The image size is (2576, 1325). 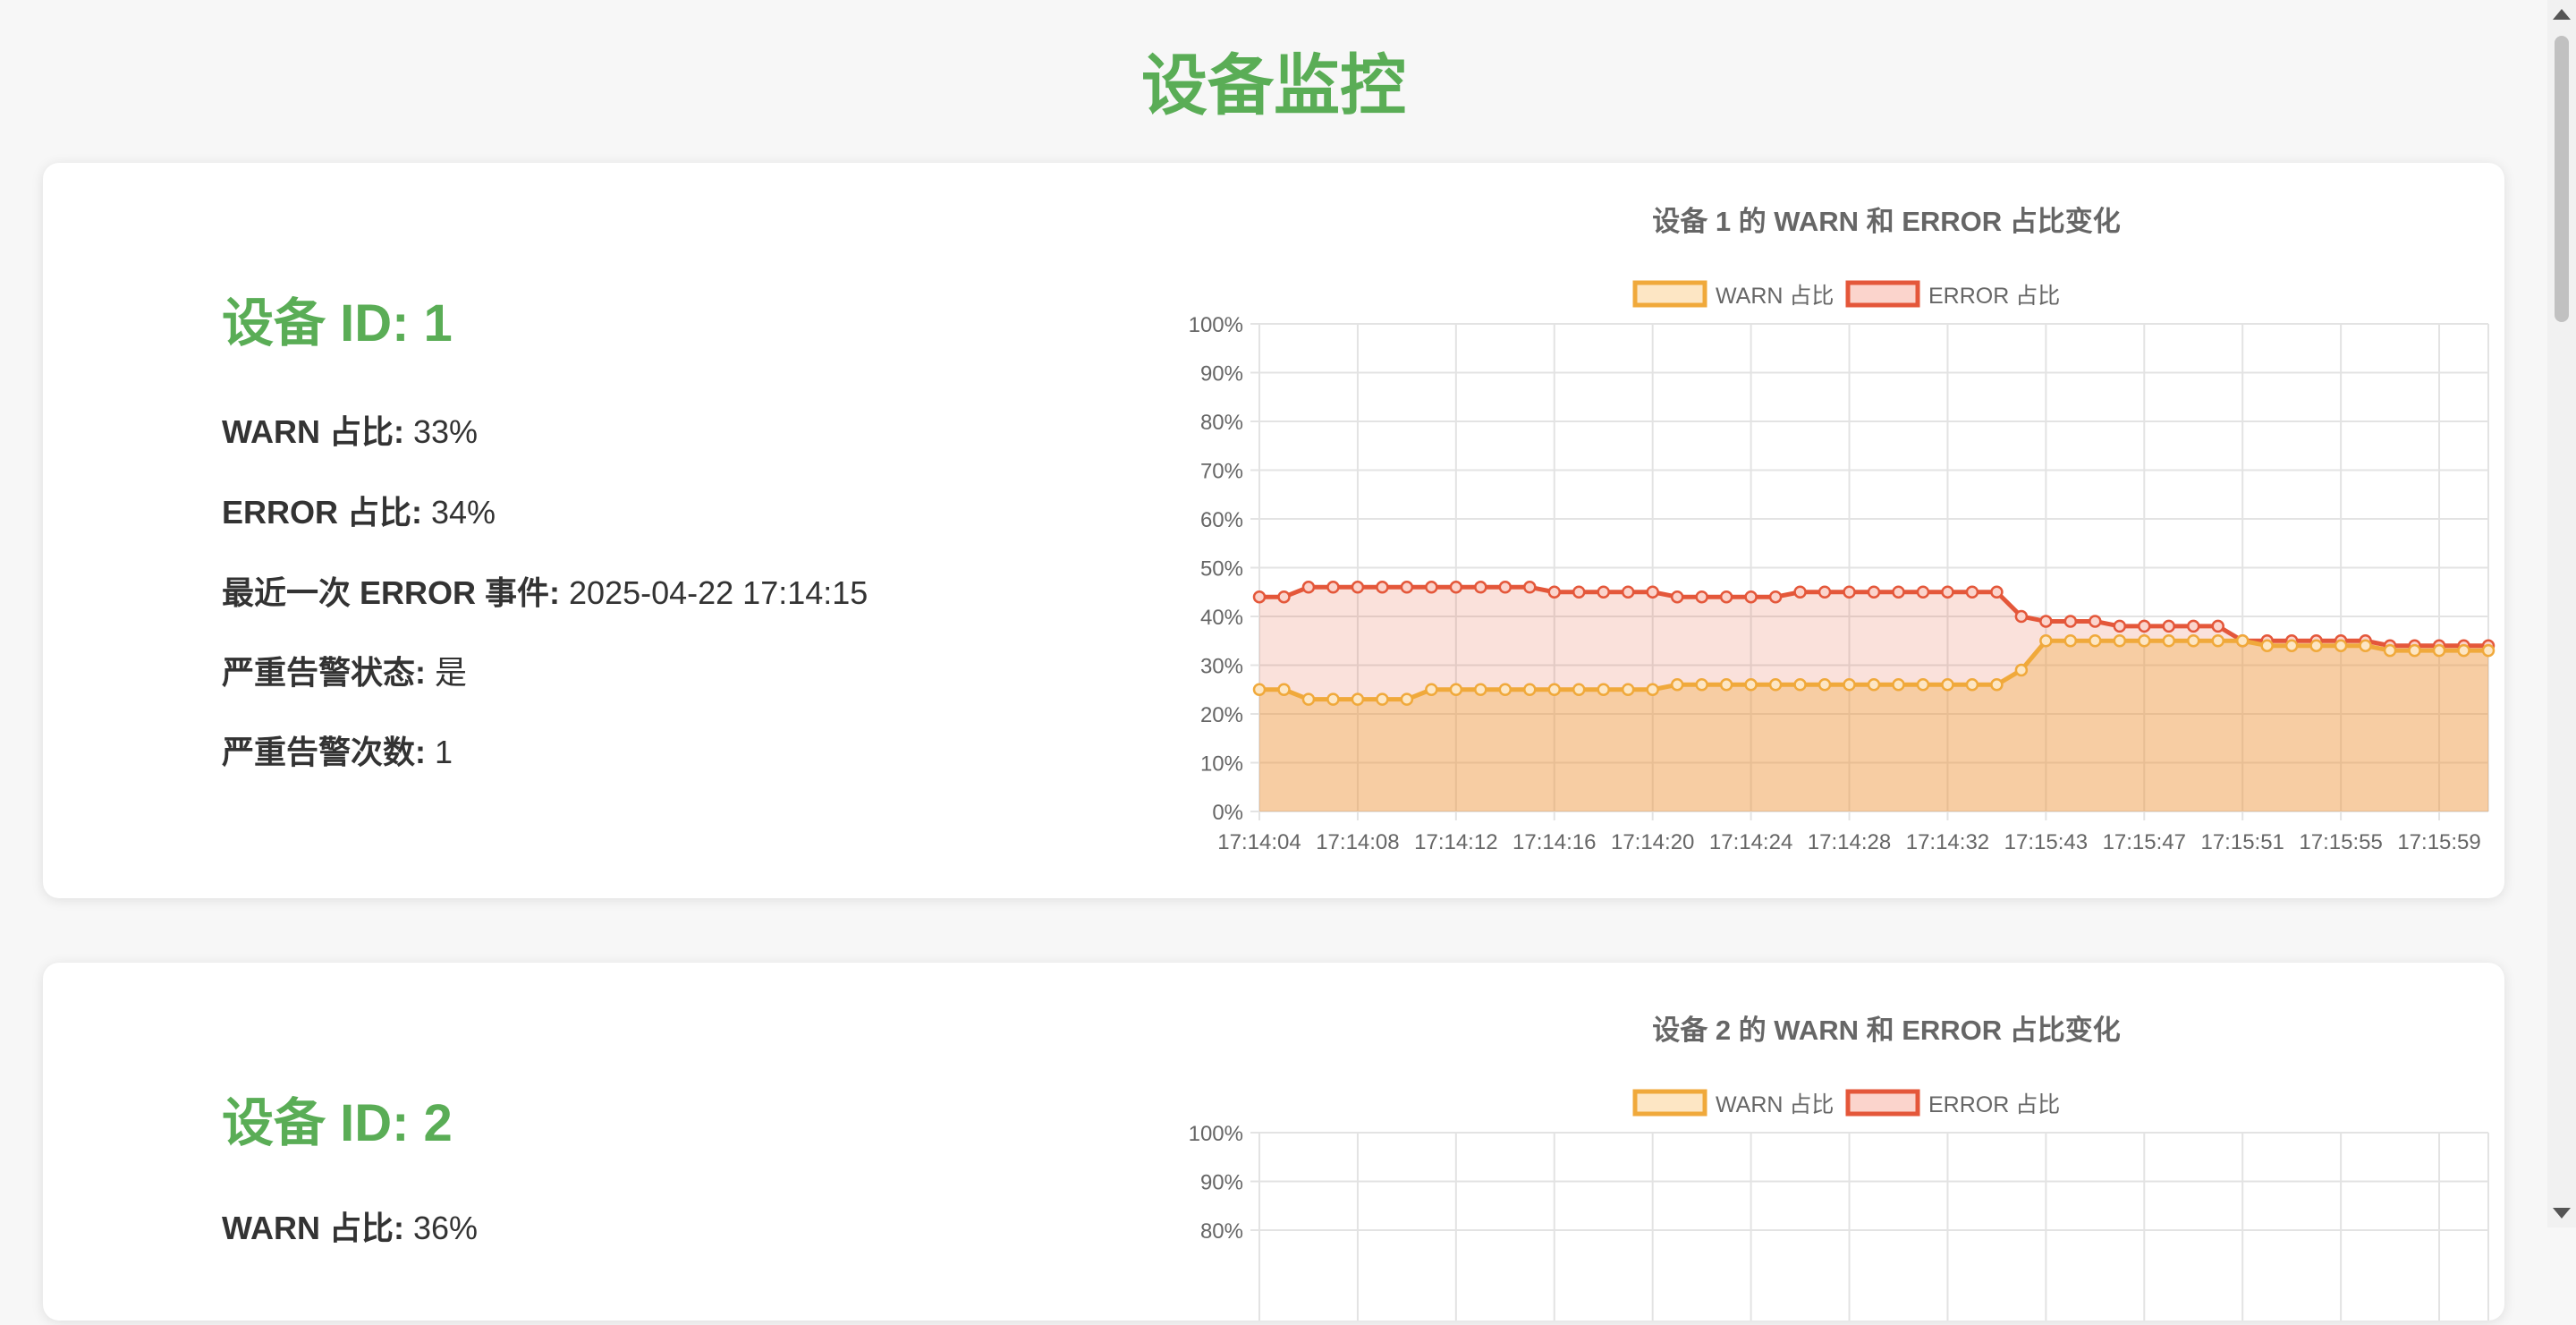 What do you see at coordinates (1886, 1030) in the screenshot?
I see `chart-title: 设备 2 的 WARN 和 ERROR 占比变化` at bounding box center [1886, 1030].